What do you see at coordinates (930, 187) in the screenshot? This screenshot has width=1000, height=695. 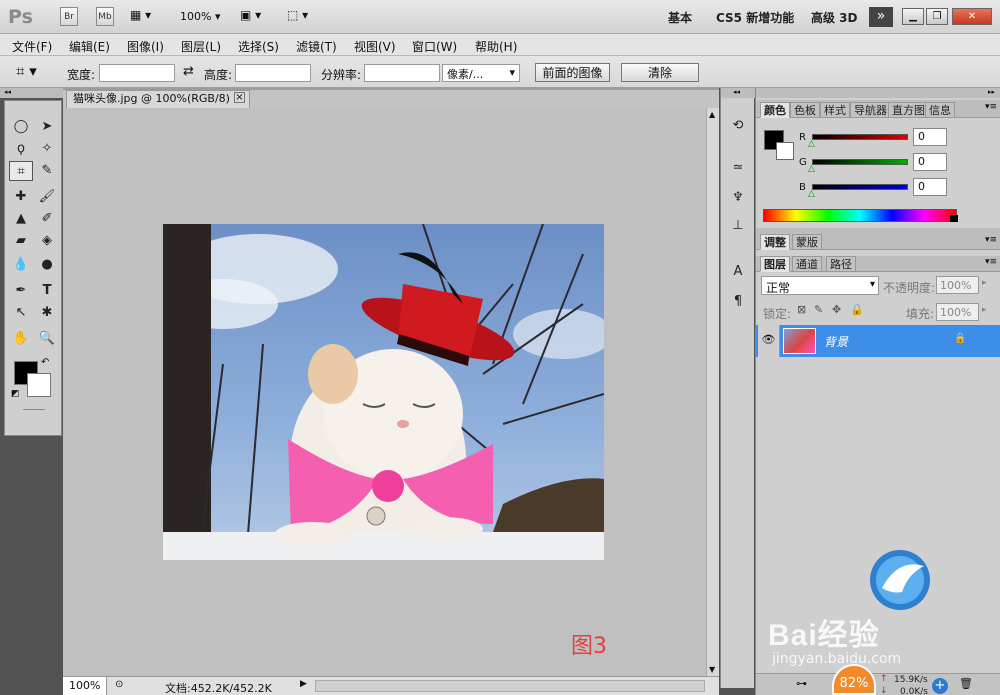 I see `blue-value-field: 0` at bounding box center [930, 187].